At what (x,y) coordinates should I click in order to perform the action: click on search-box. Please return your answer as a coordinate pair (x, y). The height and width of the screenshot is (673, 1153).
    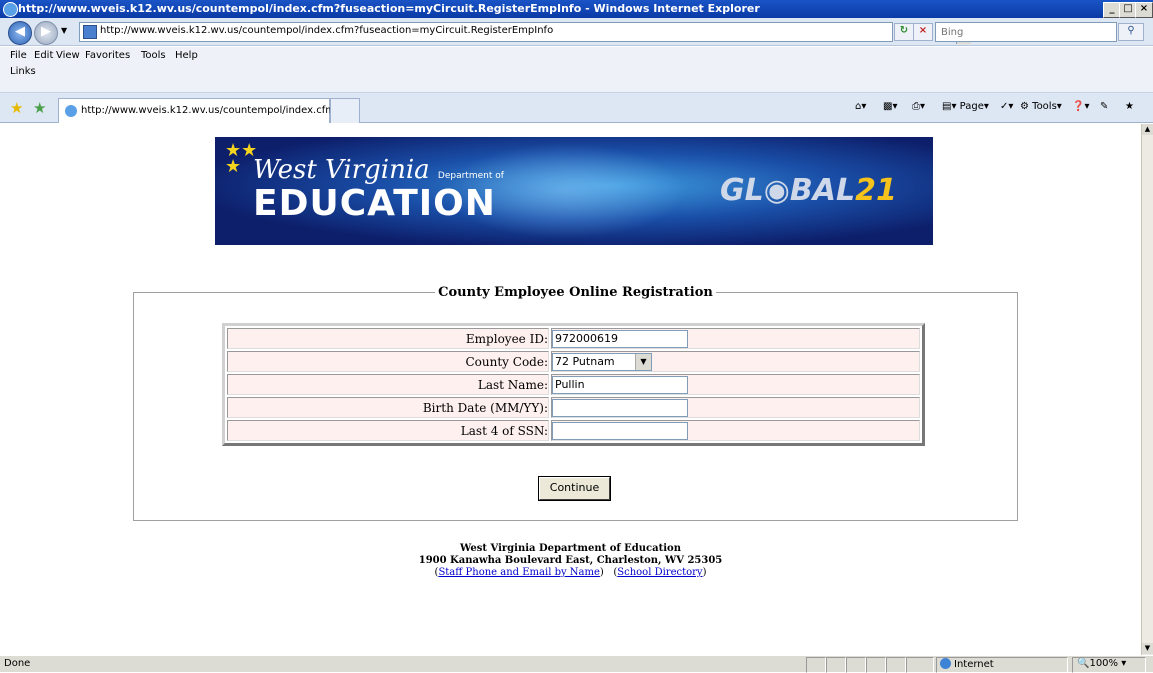
    Looking at the image, I should click on (1026, 32).